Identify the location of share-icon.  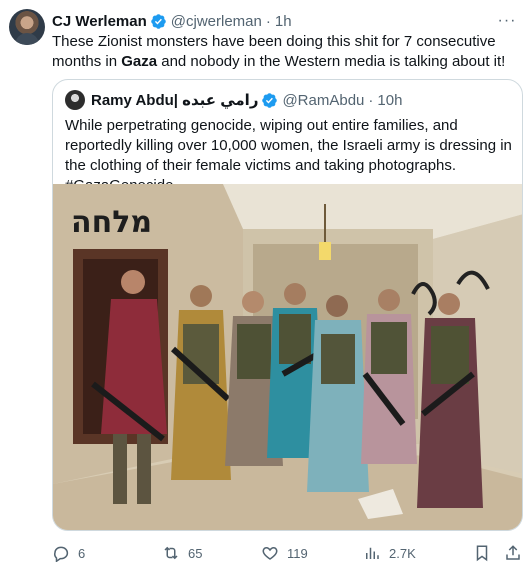
(513, 552).